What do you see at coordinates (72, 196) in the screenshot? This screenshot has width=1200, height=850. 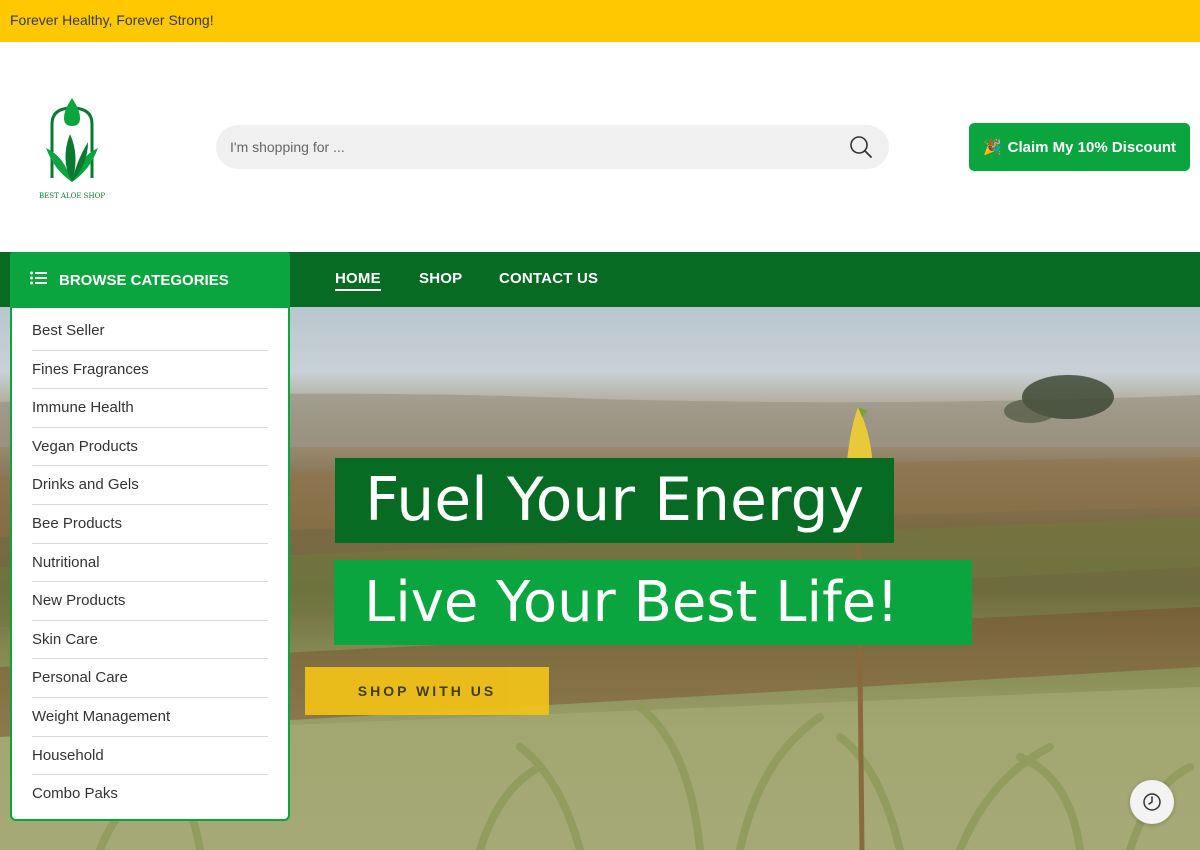 I see `svg-text: BEST ALOE SHOP` at bounding box center [72, 196].